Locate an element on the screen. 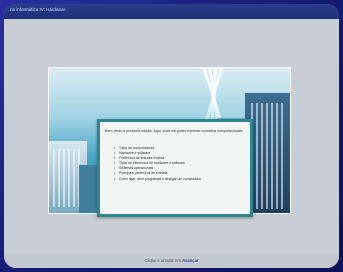 The image size is (343, 272). window-title: ria informática IV: Hardware is located at coordinates (38, 9).